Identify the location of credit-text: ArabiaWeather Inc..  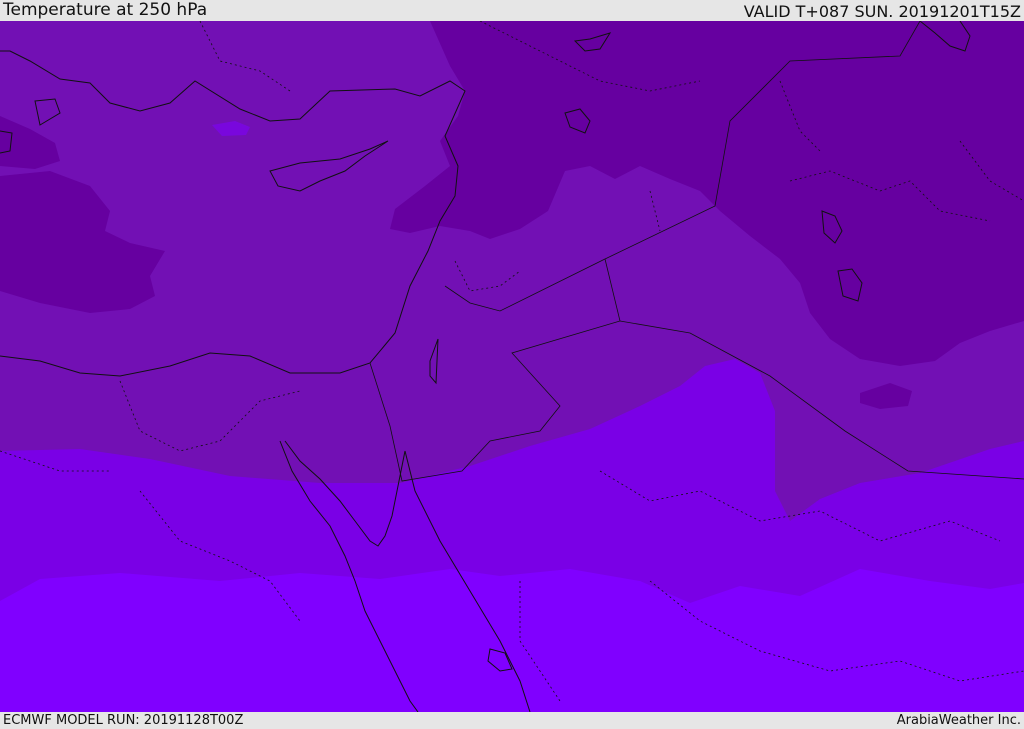
(958, 720).